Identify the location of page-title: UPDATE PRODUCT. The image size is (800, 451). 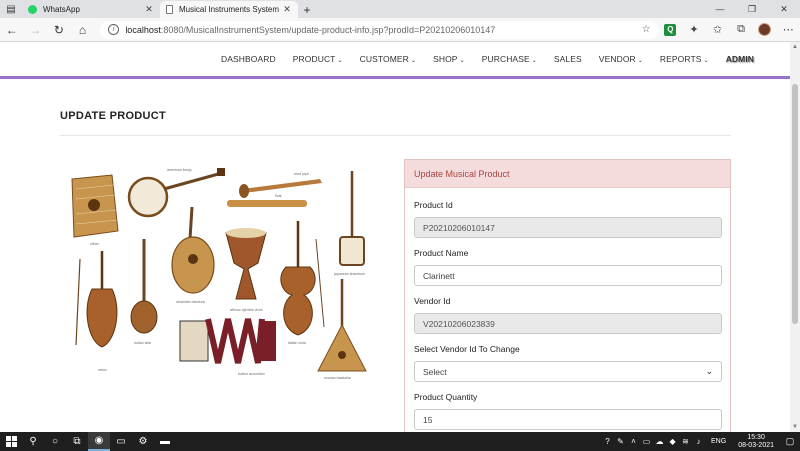
(113, 116).